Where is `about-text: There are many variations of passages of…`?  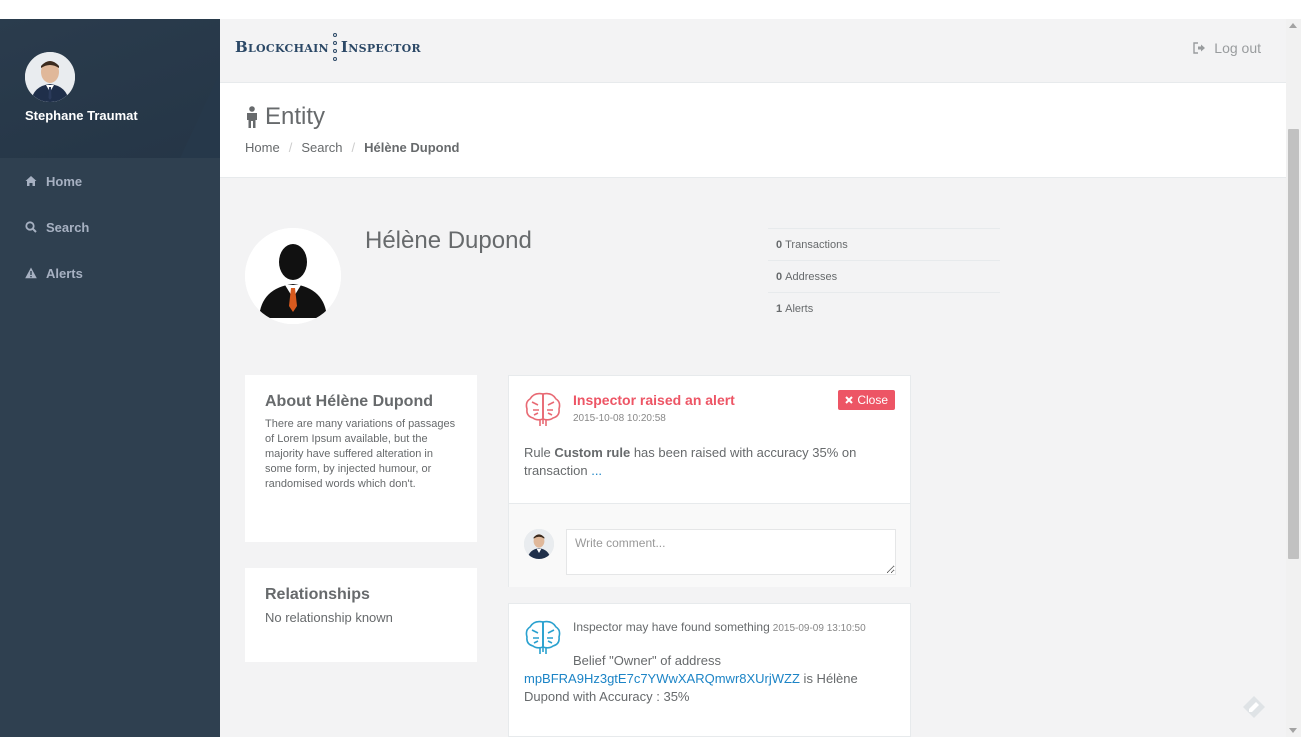 about-text: There are many variations of passages of… is located at coordinates (360, 454).